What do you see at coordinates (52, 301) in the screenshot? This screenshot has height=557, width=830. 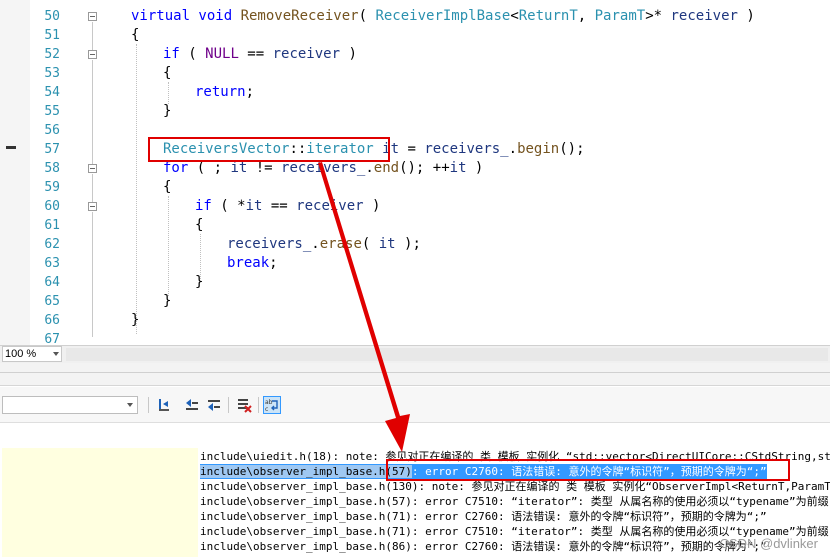 I see `line-number: 65` at bounding box center [52, 301].